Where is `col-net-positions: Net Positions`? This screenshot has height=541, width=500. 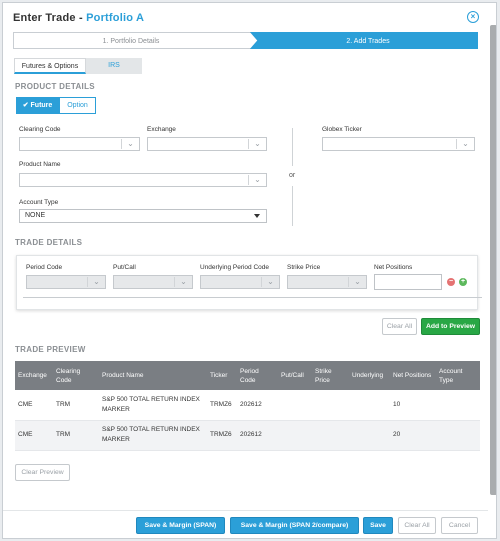 col-net-positions: Net Positions is located at coordinates (413, 375).